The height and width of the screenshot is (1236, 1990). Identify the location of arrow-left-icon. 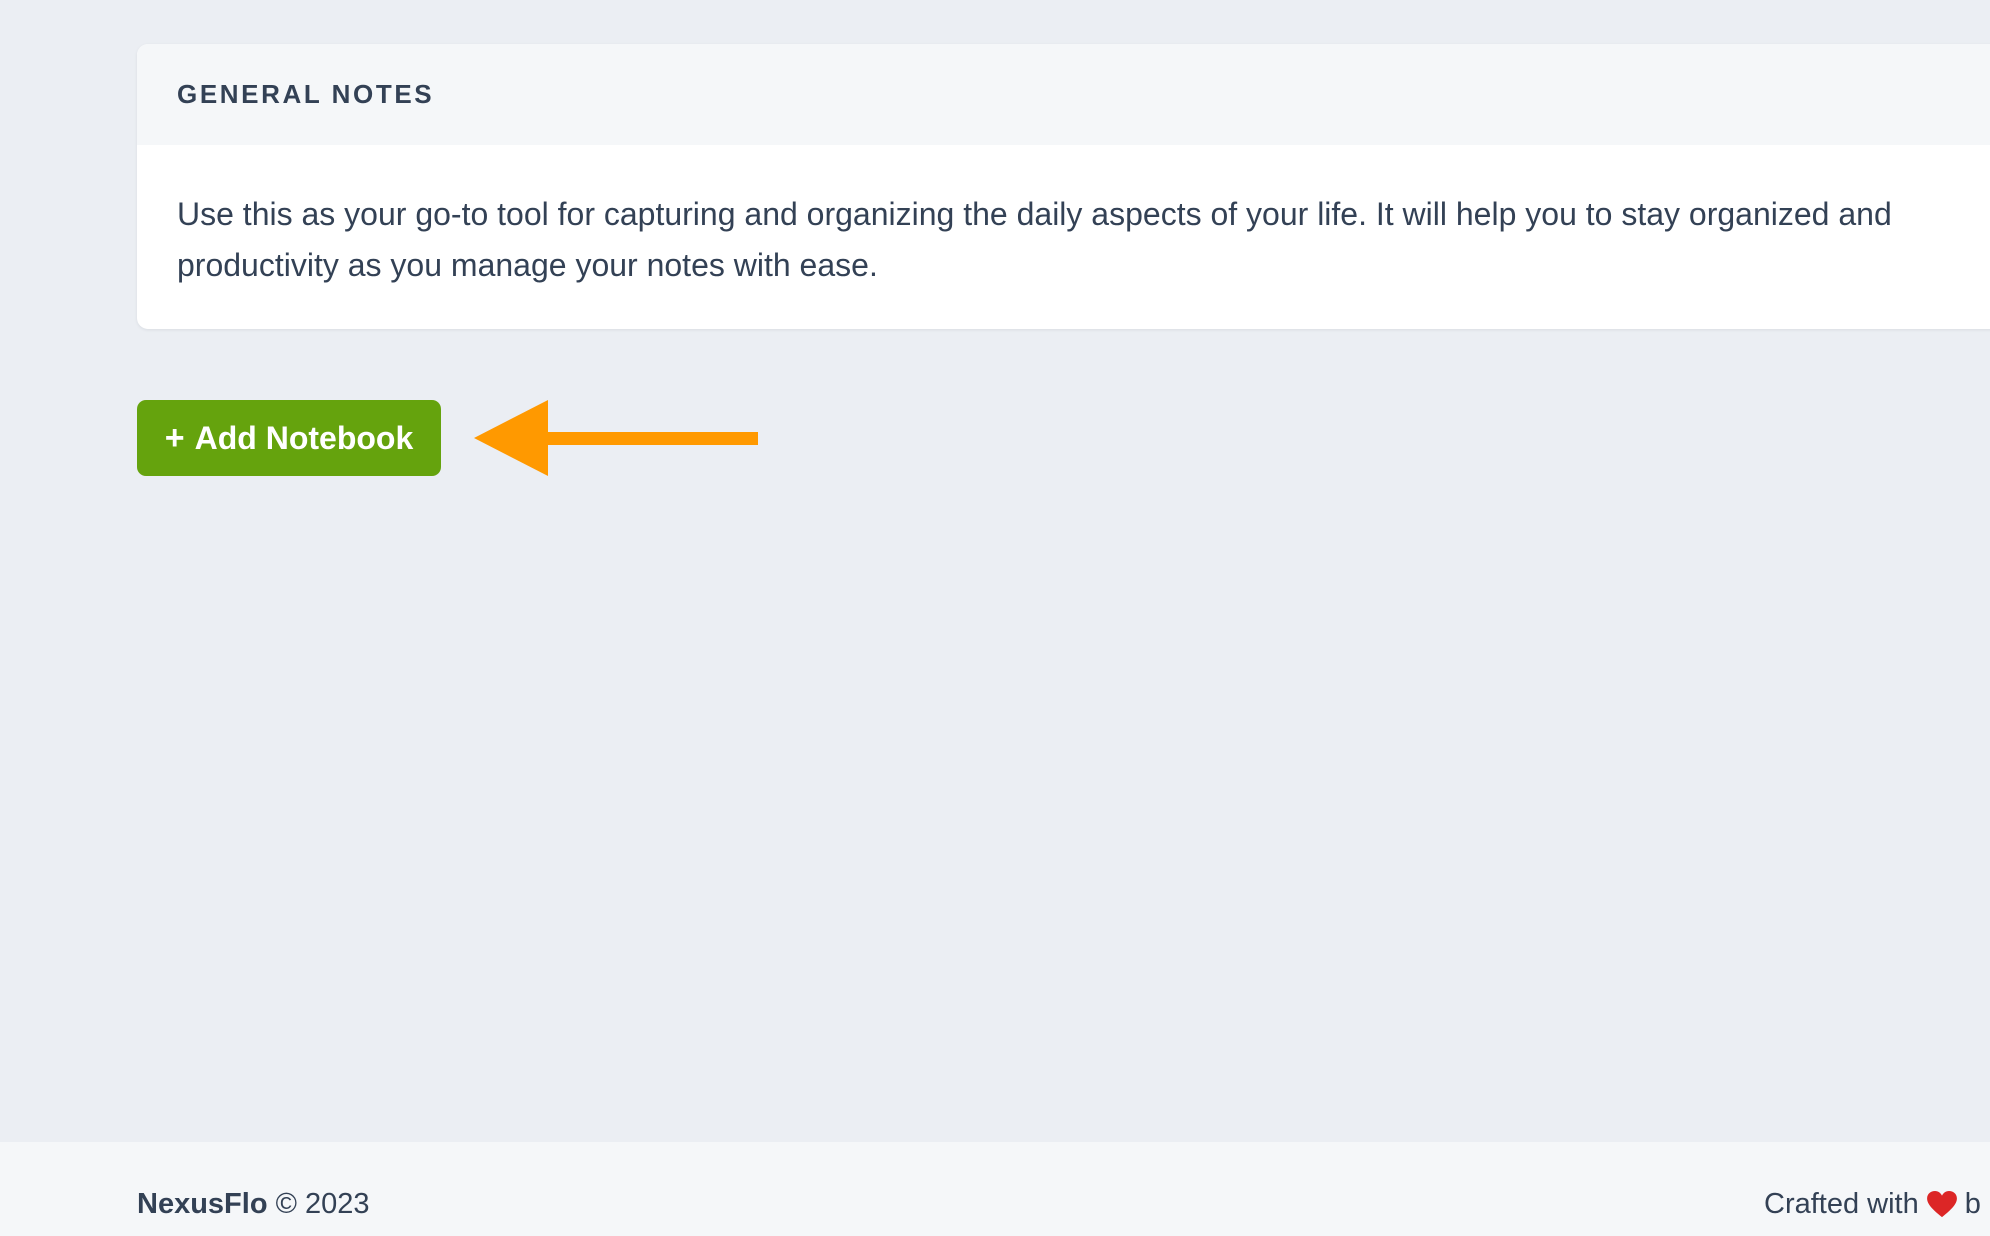
(616, 438).